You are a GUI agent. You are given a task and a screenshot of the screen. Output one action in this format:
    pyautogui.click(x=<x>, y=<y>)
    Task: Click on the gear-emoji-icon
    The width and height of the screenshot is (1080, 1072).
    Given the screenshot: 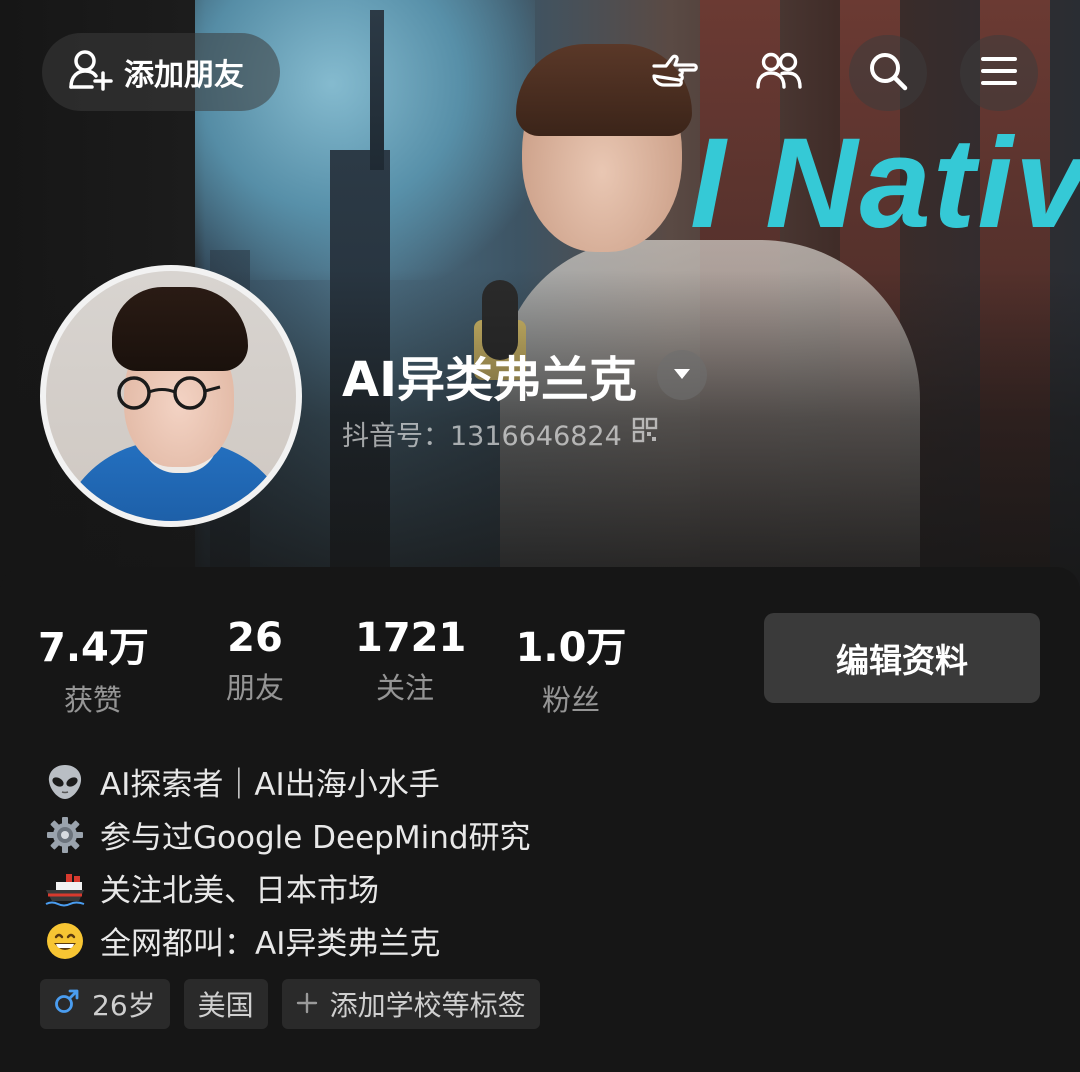 What is the action you would take?
    pyautogui.click(x=65, y=835)
    